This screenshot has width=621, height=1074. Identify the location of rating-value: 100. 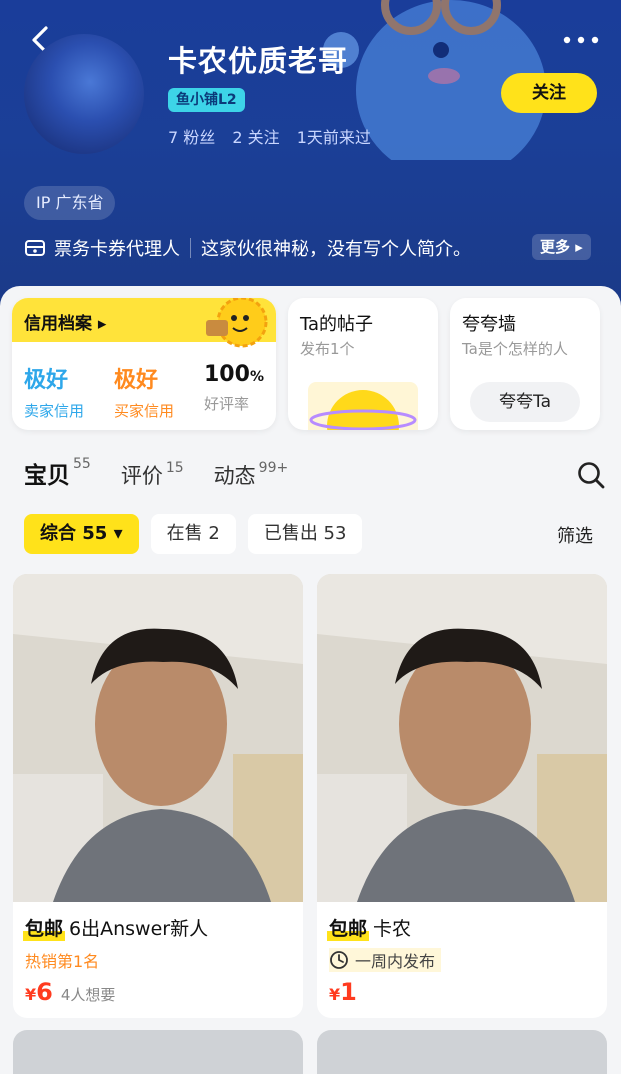
(227, 374).